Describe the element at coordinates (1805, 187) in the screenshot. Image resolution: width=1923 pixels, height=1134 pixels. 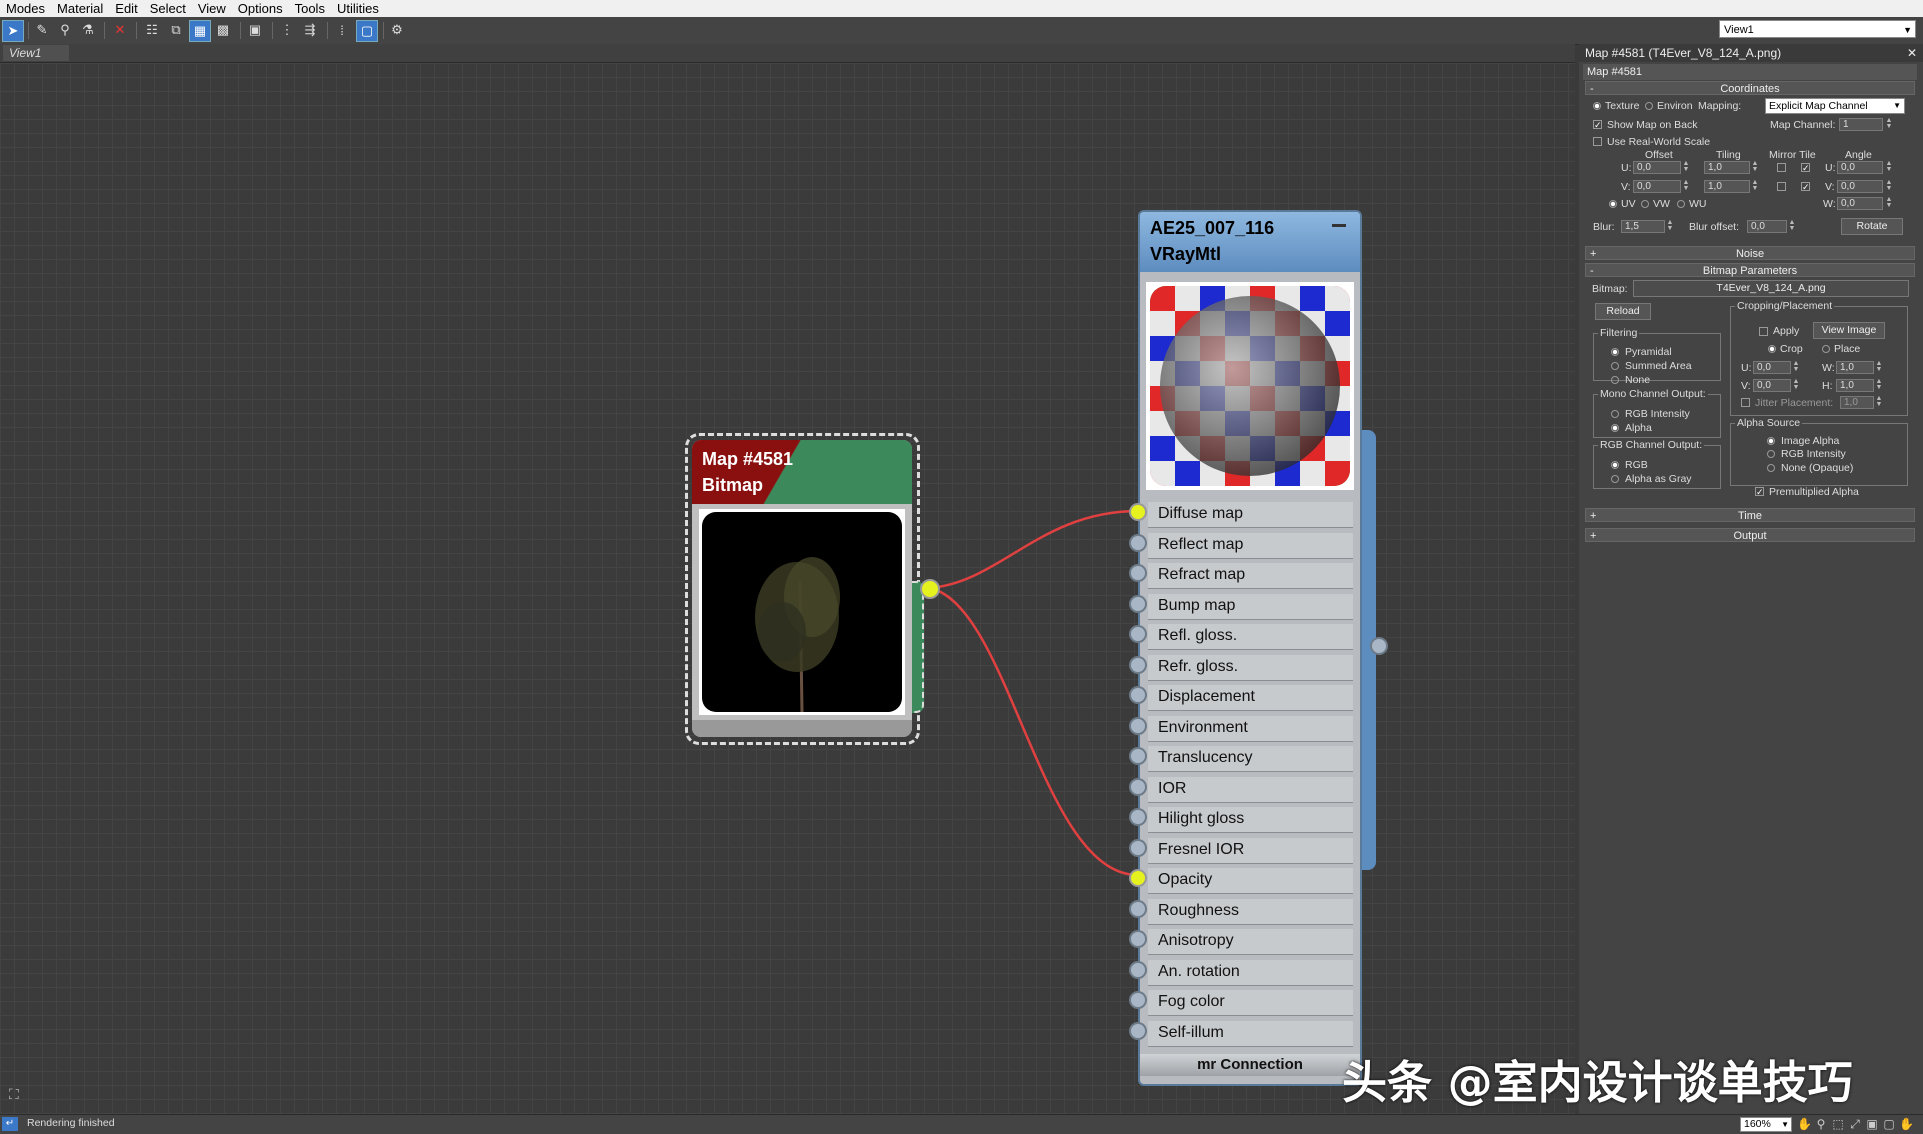
I see `v-tile-checkbox: ✓` at that location.